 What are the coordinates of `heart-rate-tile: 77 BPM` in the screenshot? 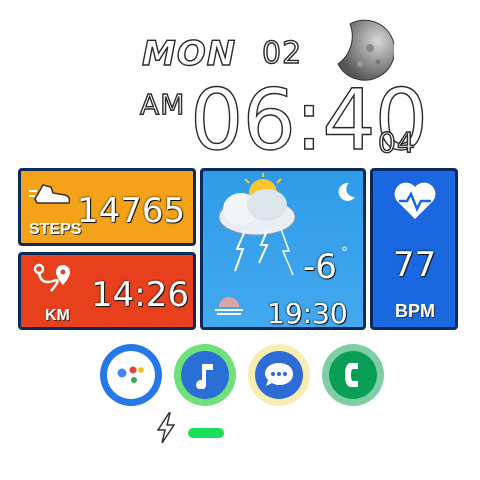 It's located at (414, 249).